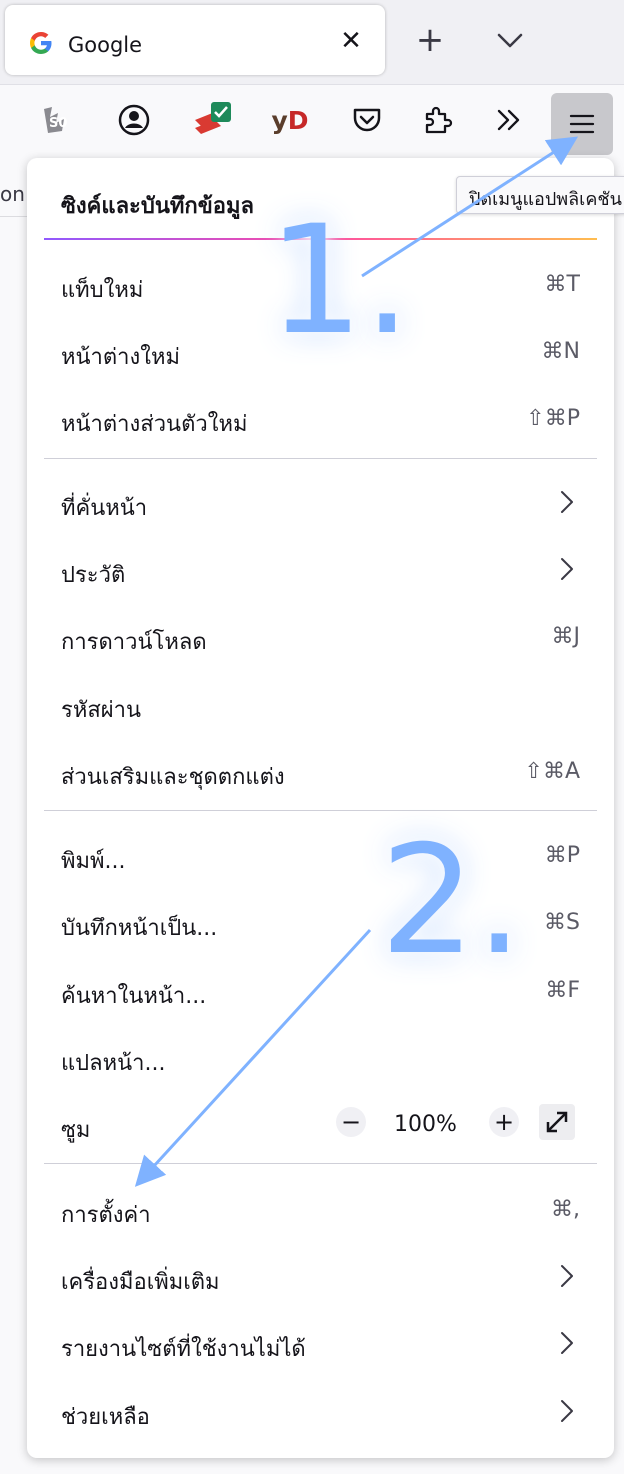 This screenshot has width=624, height=1474. I want to click on menu-item-label: ซูม, so click(76, 1130).